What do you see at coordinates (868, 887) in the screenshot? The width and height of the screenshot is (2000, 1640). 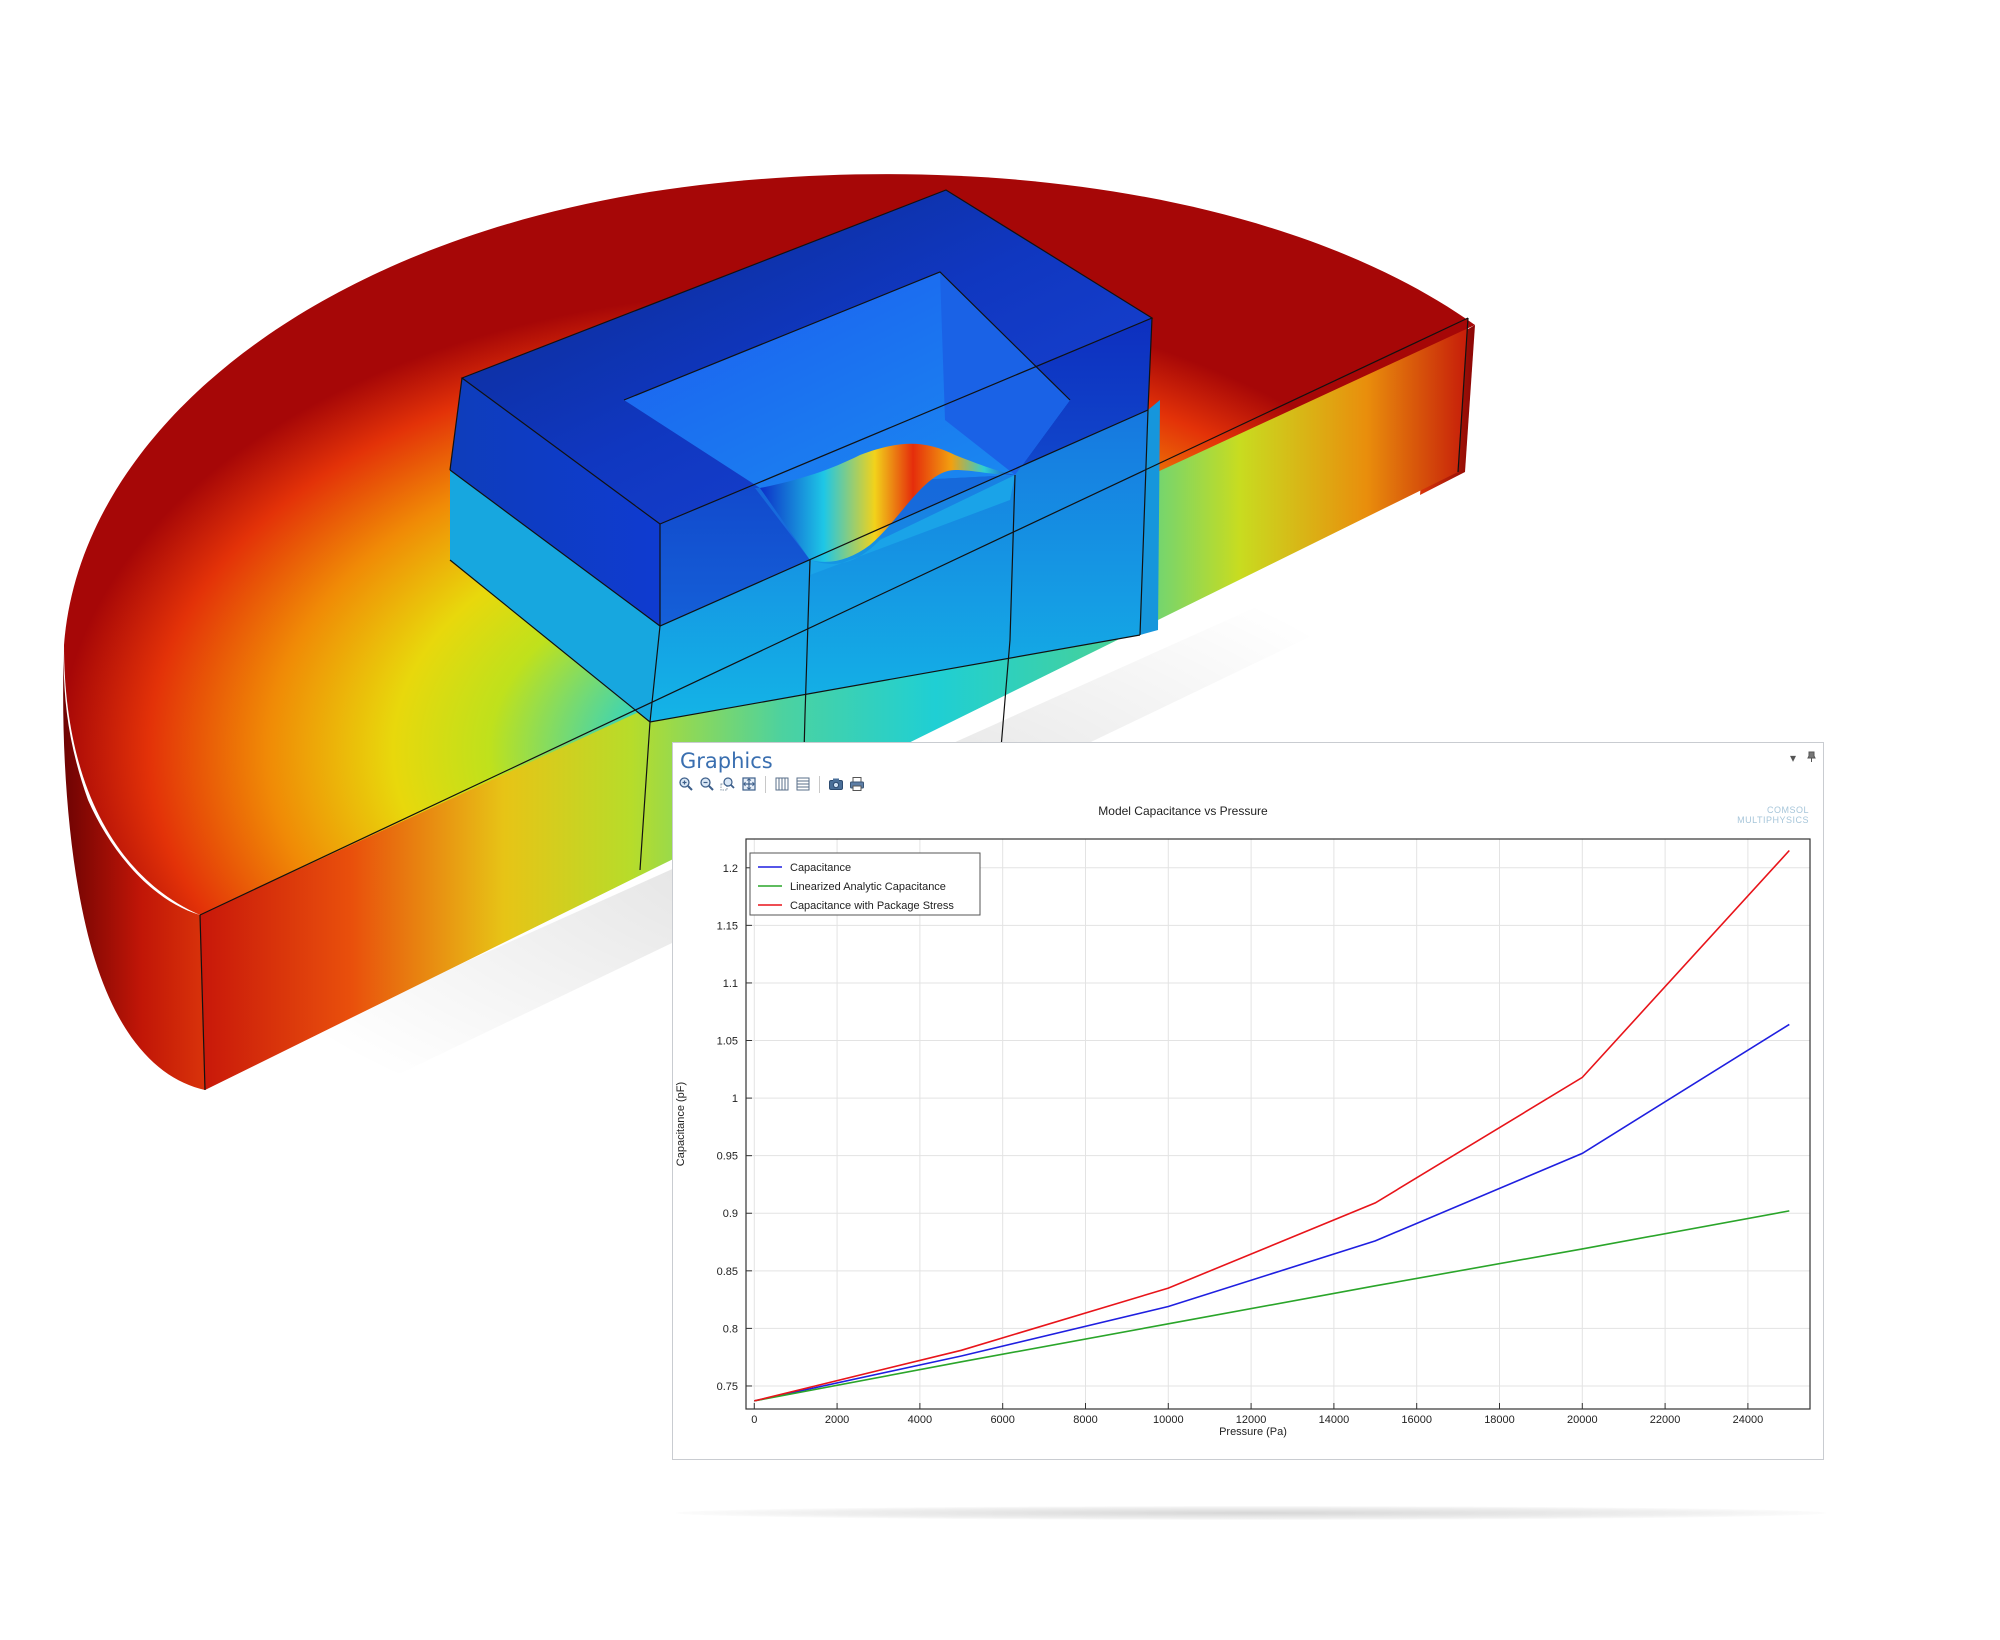 I see `legend-label-1: Linearized Analytic Capacitance` at bounding box center [868, 887].